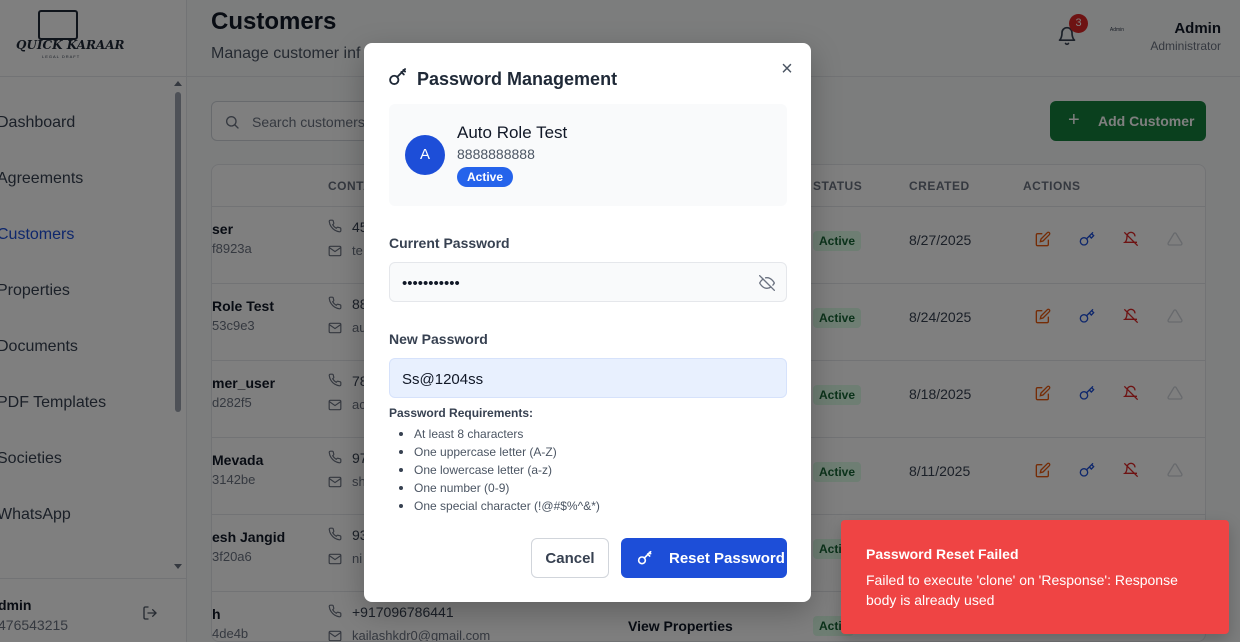  What do you see at coordinates (572, 379) in the screenshot?
I see `new-password-input` at bounding box center [572, 379].